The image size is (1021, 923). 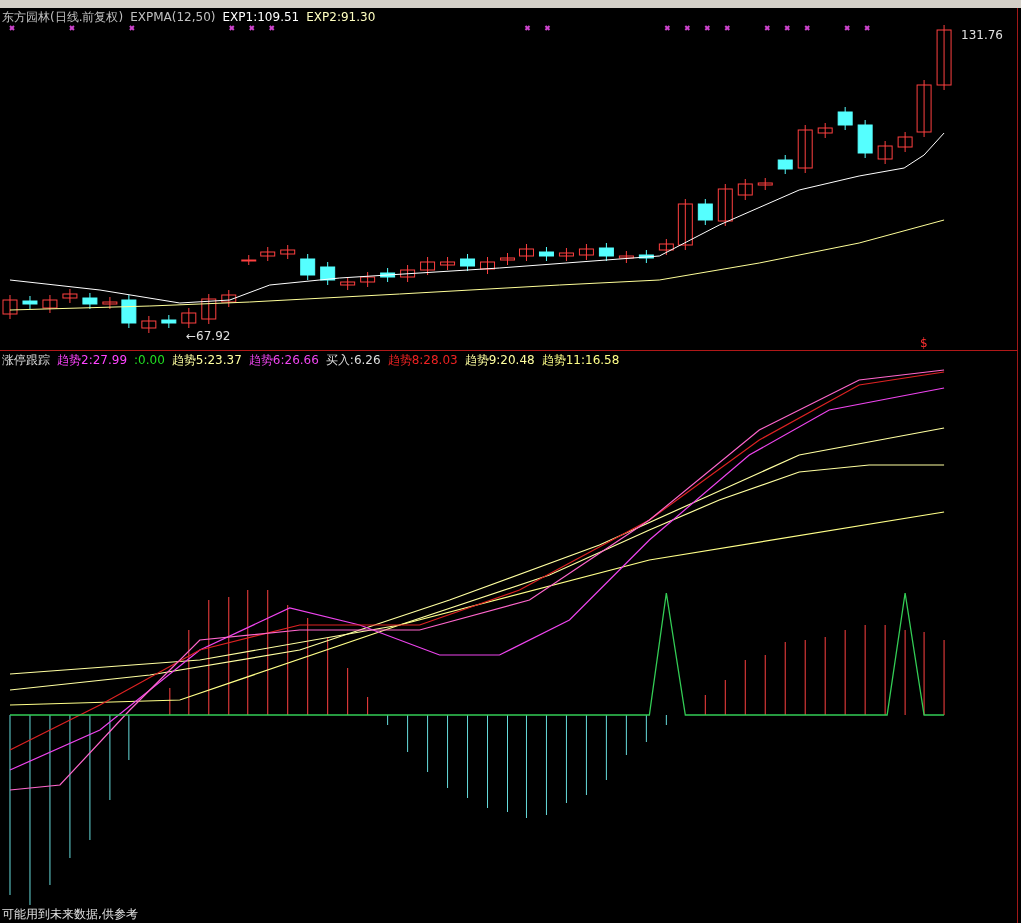 What do you see at coordinates (149, 360) in the screenshot?
I see `chart-legend-text: :0.00` at bounding box center [149, 360].